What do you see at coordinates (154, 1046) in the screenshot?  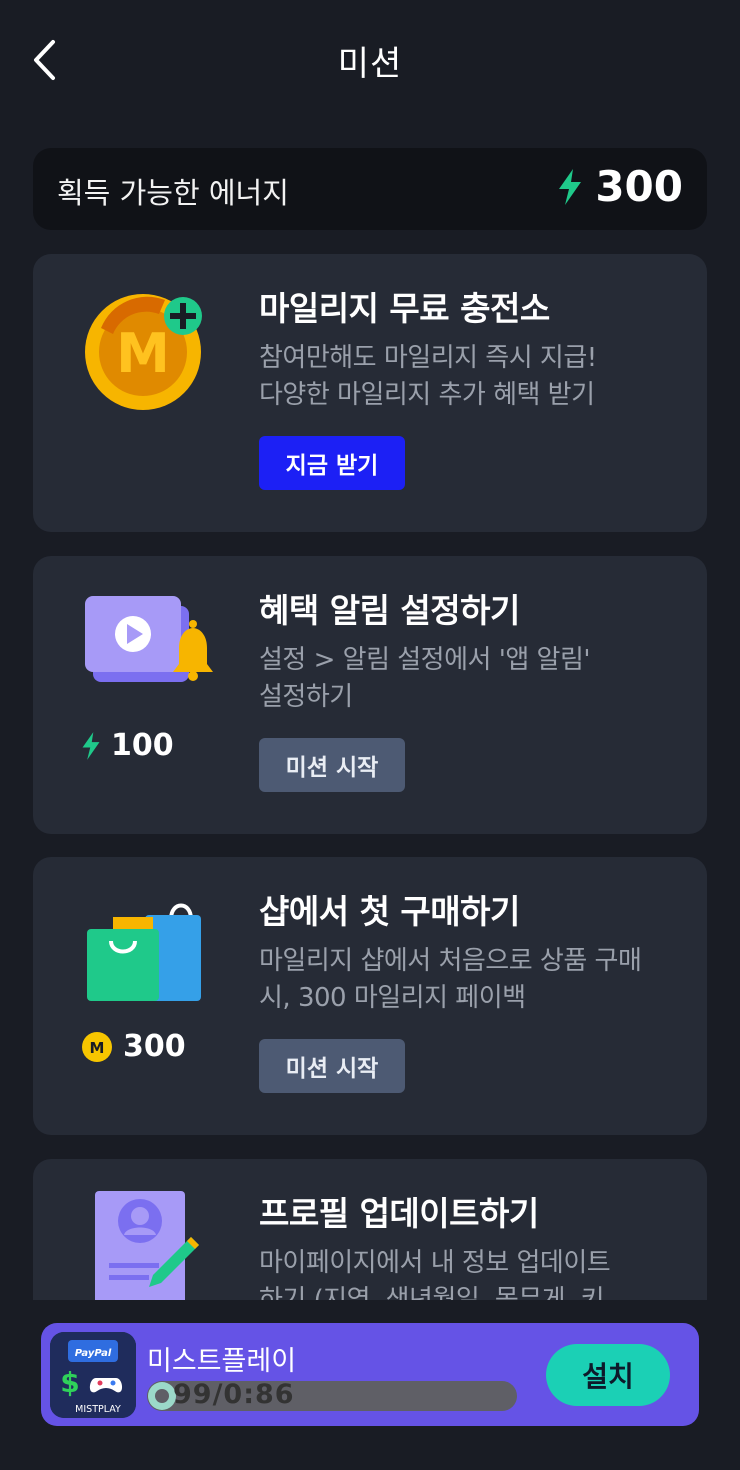 I see `reward-amount: 300` at bounding box center [154, 1046].